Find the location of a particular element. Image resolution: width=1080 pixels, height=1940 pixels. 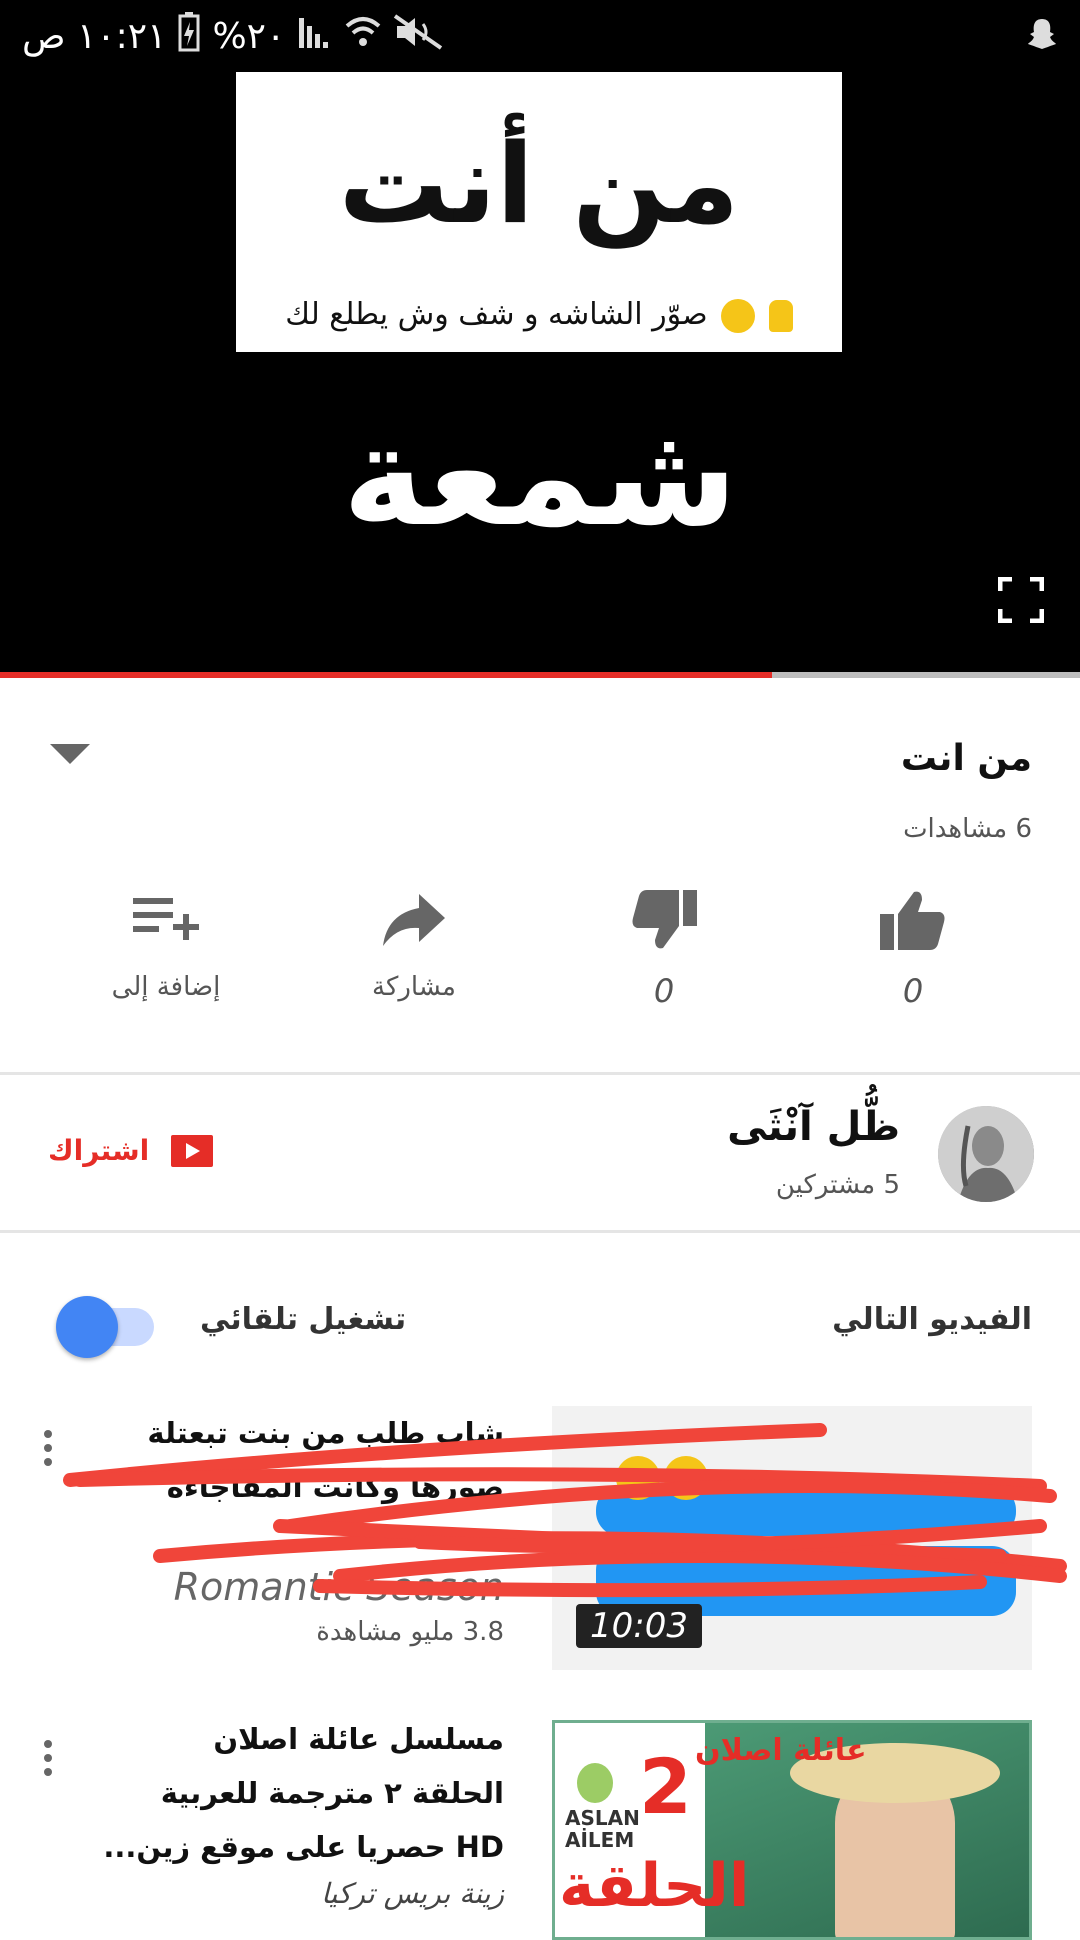

video-thumbnail: عائلة اصلان 2 ASLAN AİLEM الحلقة is located at coordinates (792, 1830).